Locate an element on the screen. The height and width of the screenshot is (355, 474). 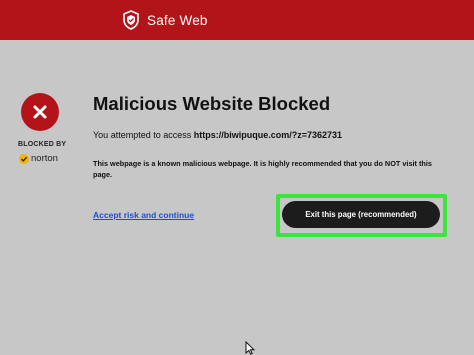
accept-risk-link: Accept risk and continue is located at coordinates (143, 215).